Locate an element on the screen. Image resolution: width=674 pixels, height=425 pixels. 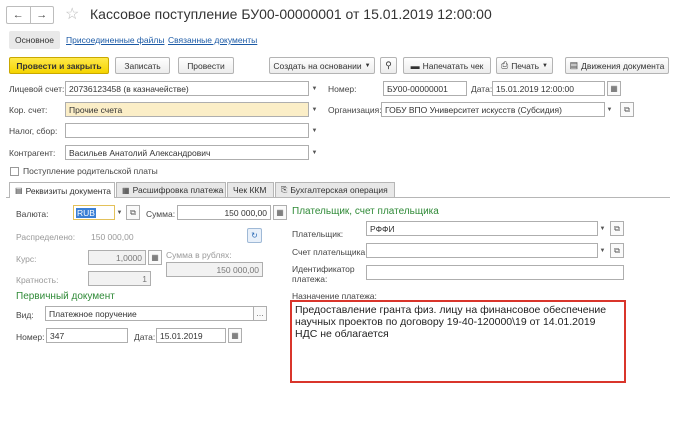
identifier-label-line1: Идентификатор is located at coordinates (323, 269).